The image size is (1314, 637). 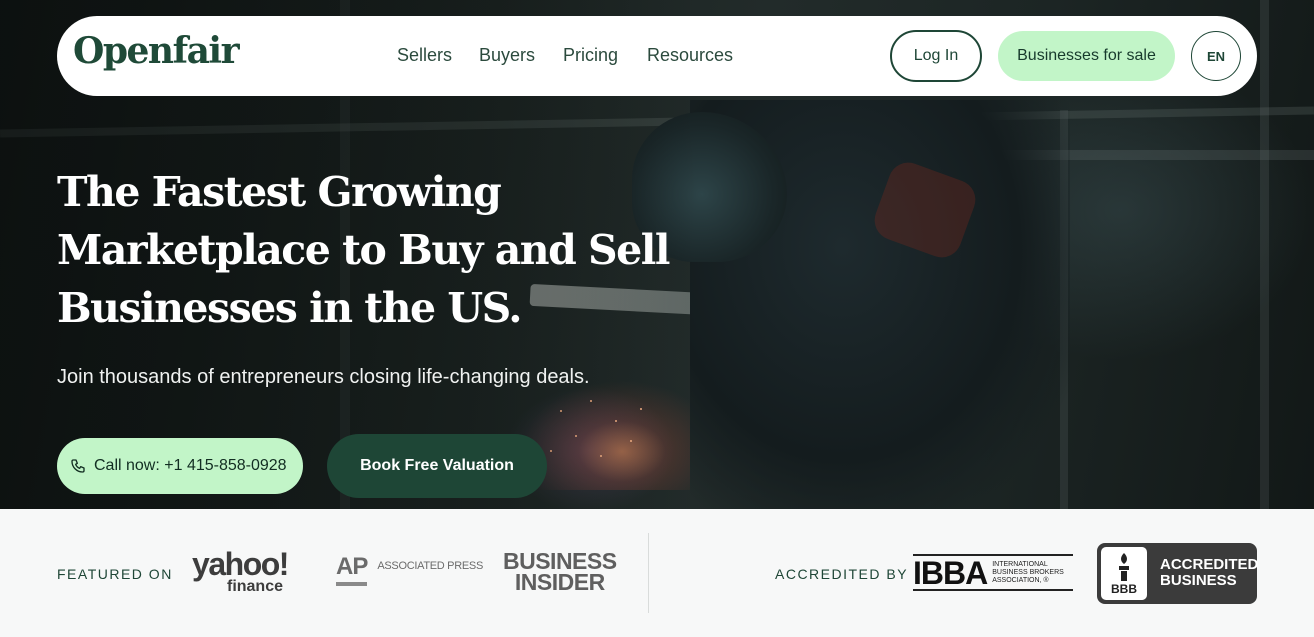 What do you see at coordinates (1020, 564) in the screenshot?
I see `ibba-text-line: INTERNATIONAL` at bounding box center [1020, 564].